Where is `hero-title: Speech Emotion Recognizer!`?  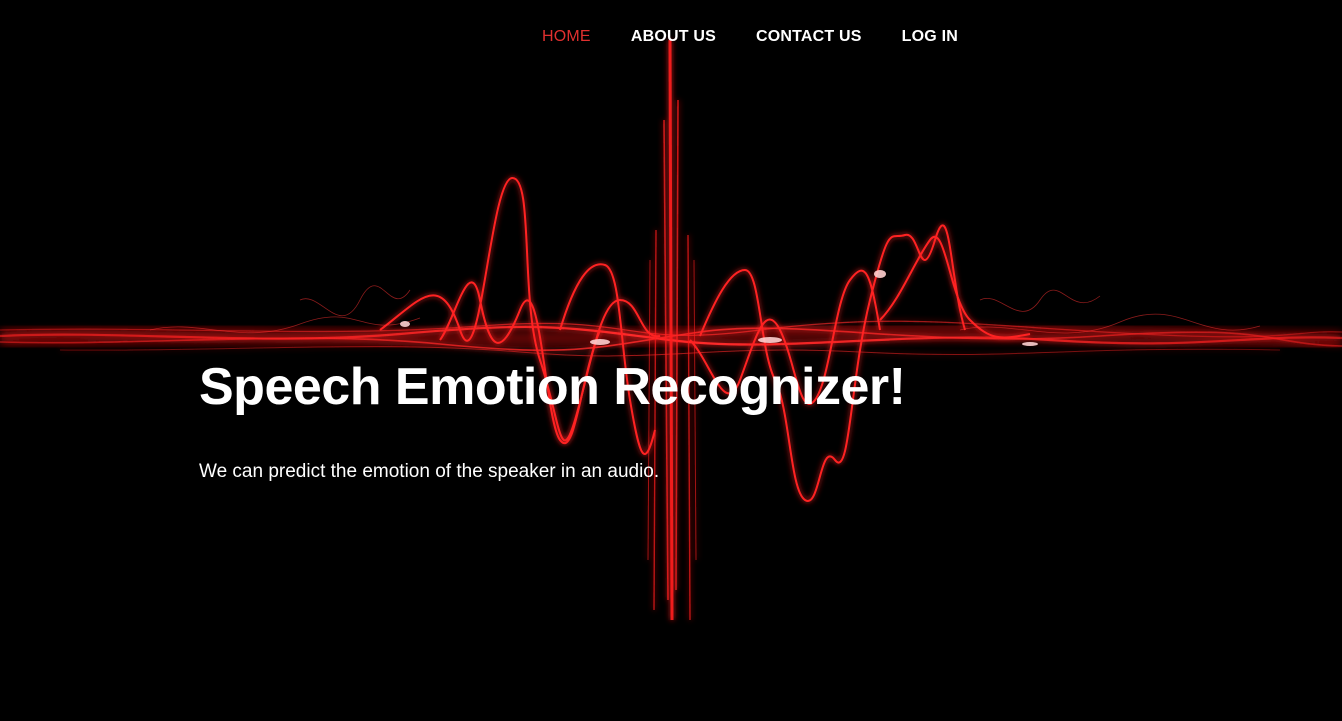
hero-title: Speech Emotion Recognizer! is located at coordinates (552, 387).